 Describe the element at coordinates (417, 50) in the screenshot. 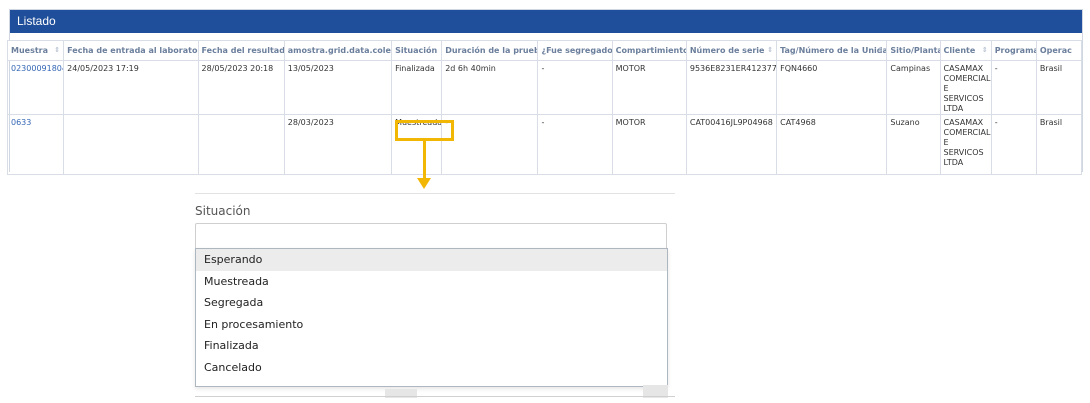

I see `column-header: Situación` at that location.